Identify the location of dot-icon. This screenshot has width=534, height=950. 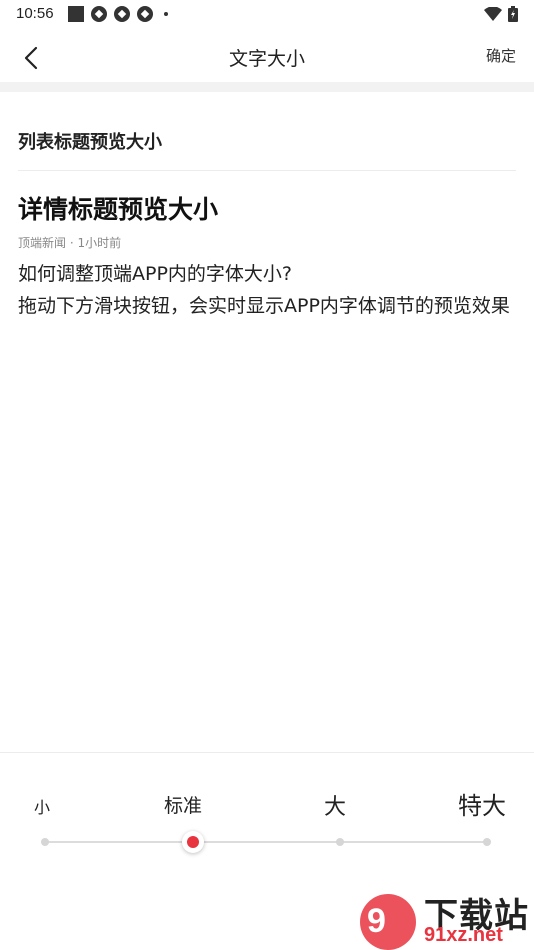
(166, 14).